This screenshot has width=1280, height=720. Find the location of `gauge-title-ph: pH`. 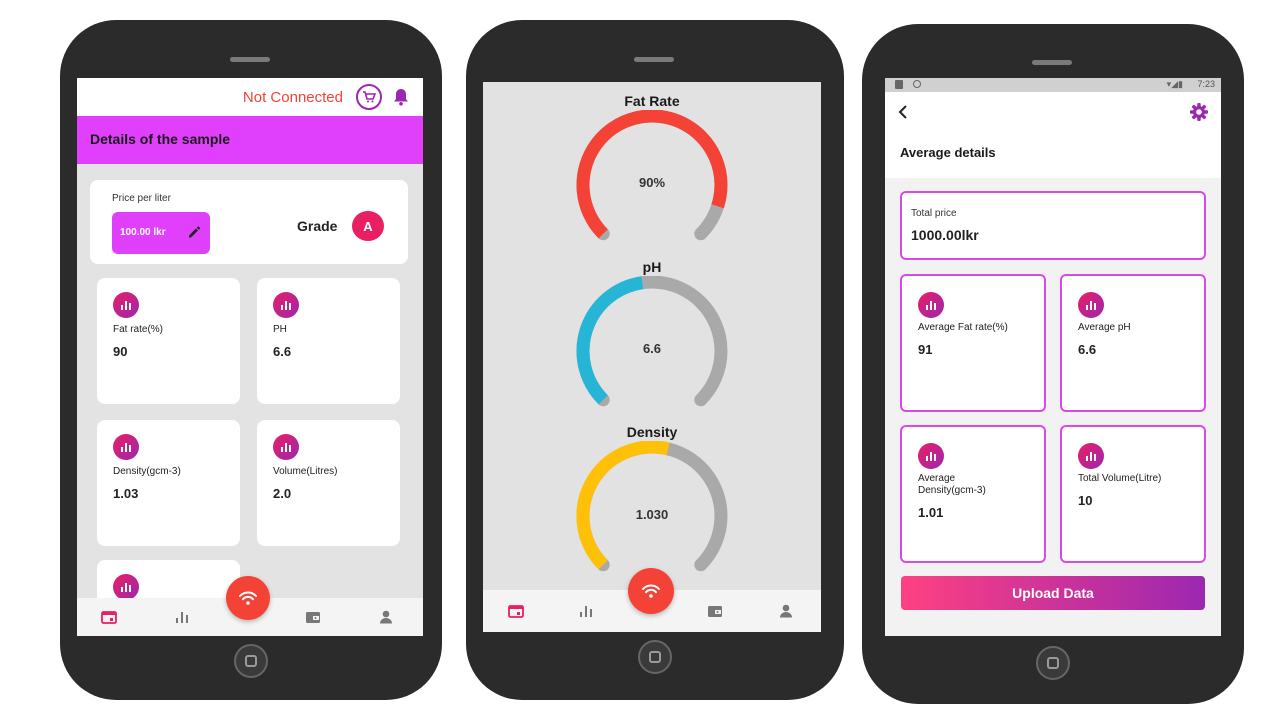

gauge-title-ph: pH is located at coordinates (652, 267).